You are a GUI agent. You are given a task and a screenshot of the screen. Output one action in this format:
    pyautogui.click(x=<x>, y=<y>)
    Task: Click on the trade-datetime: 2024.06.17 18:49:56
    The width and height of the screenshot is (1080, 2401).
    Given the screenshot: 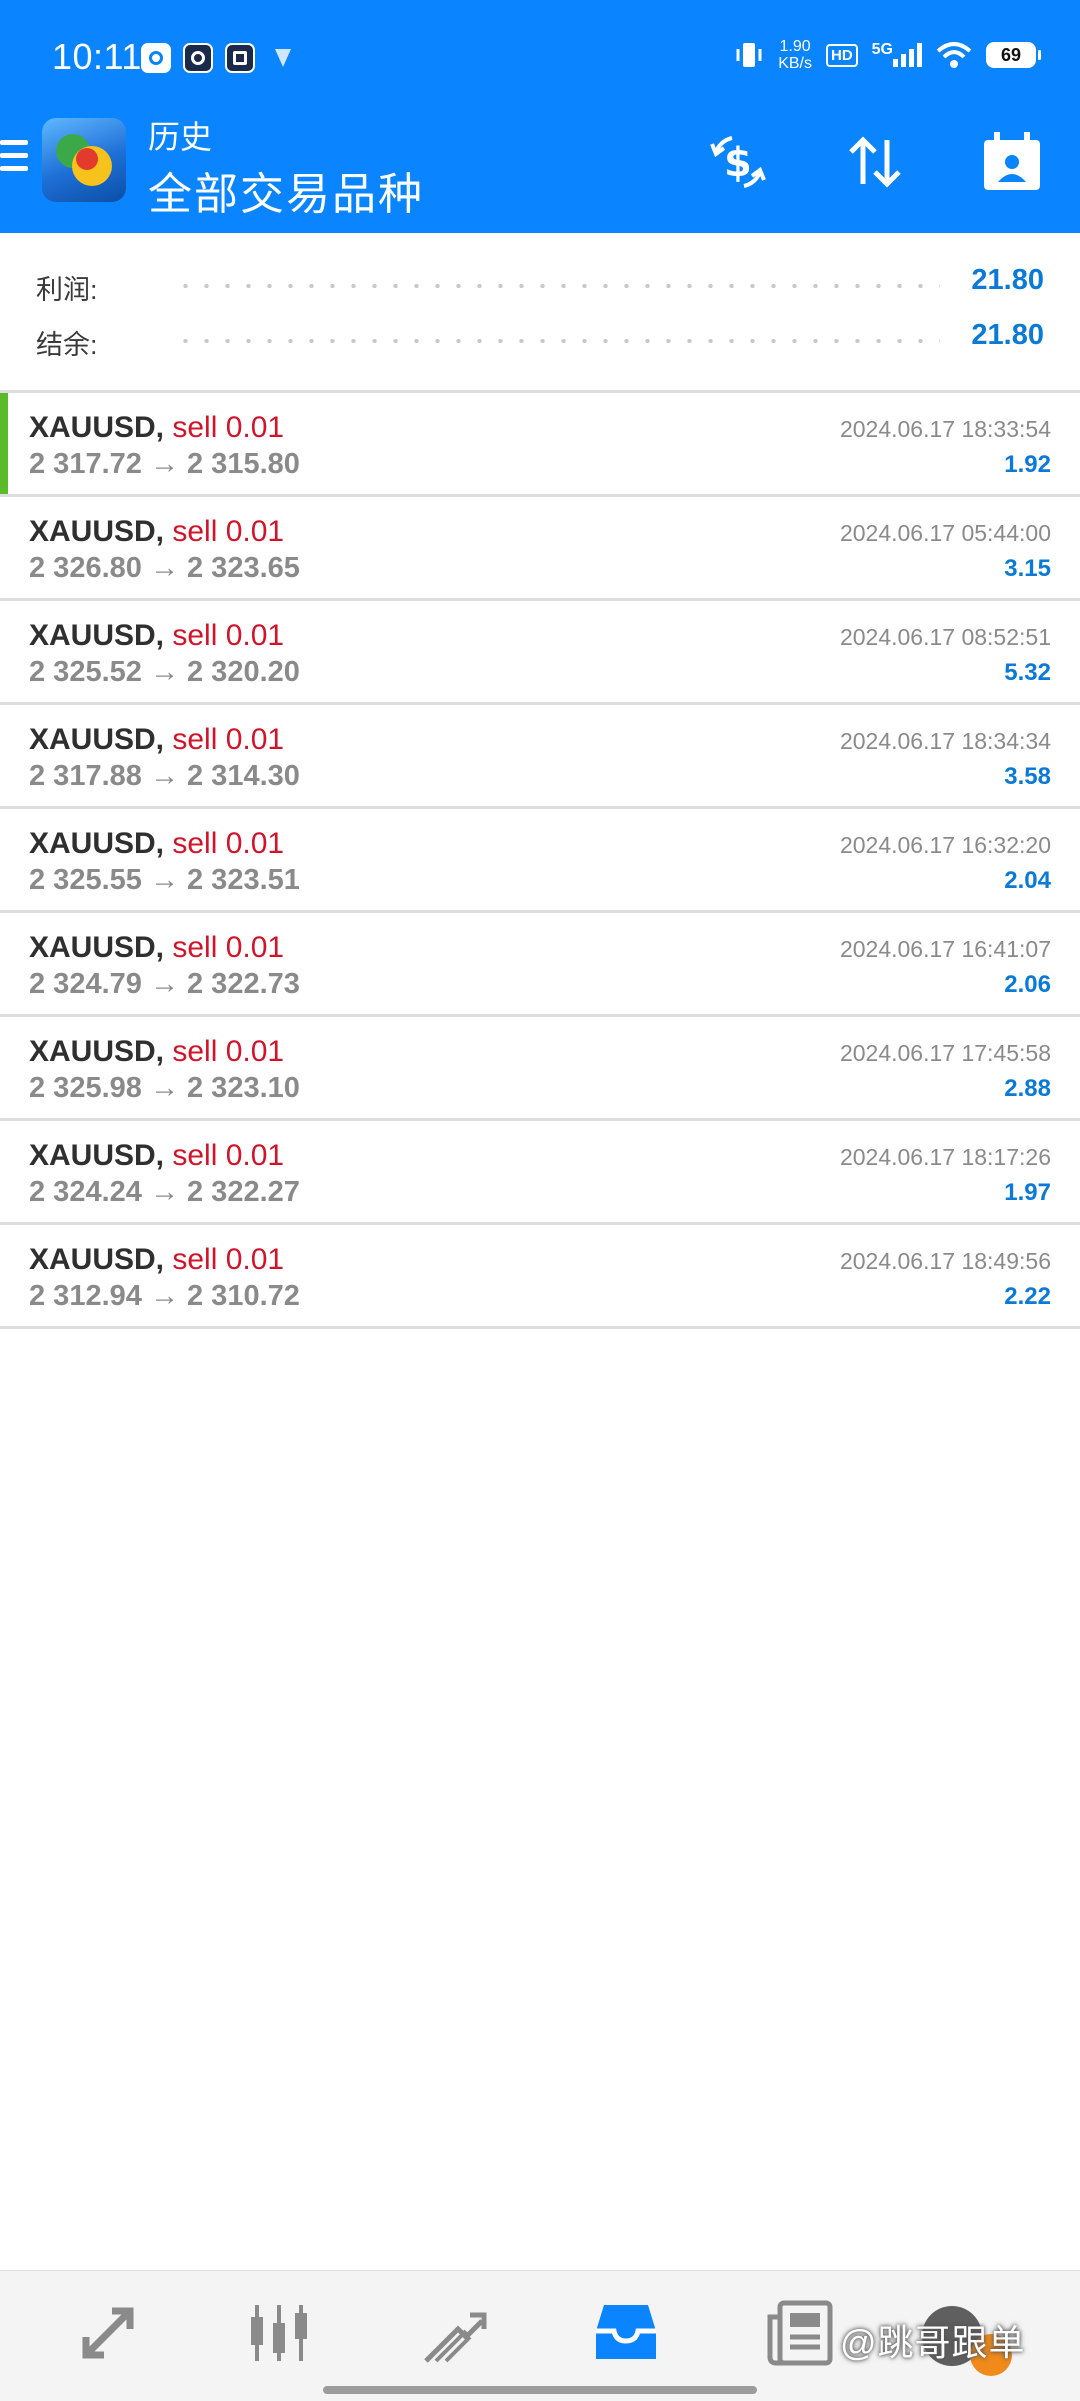 What is the action you would take?
    pyautogui.click(x=945, y=1261)
    